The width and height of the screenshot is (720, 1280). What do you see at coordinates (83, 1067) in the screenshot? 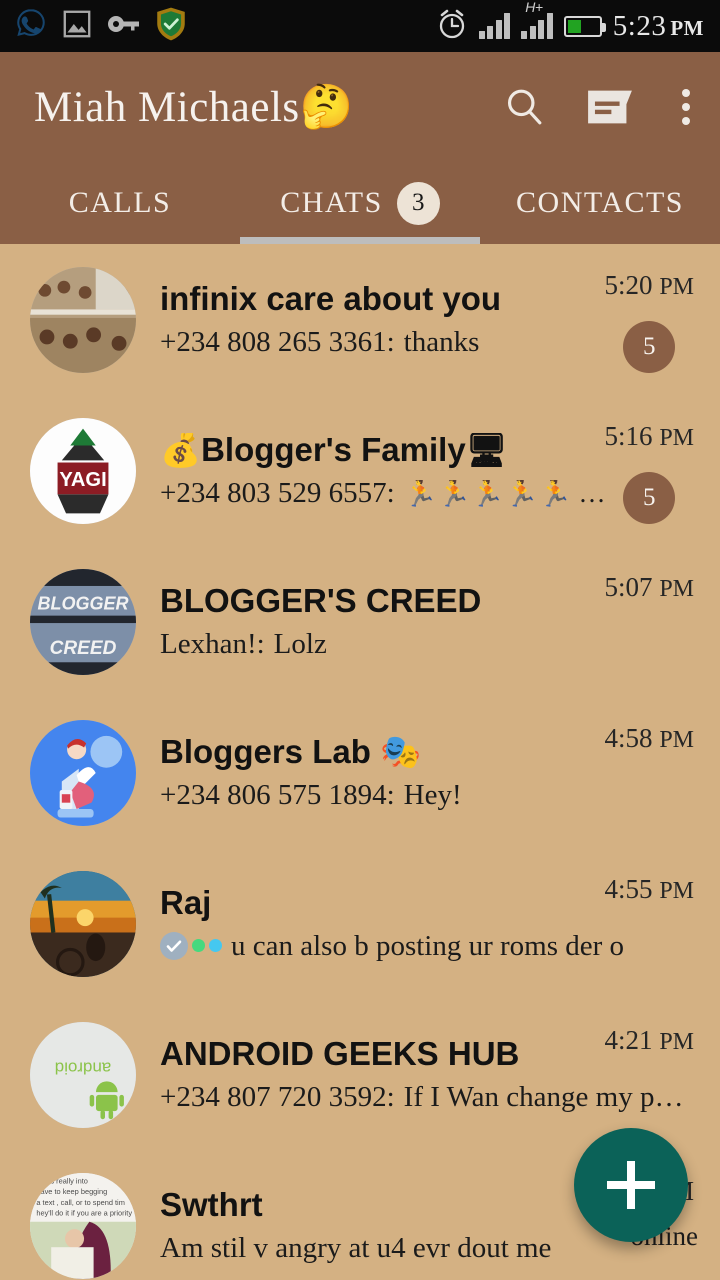
I see `svg-text: android` at bounding box center [83, 1067].